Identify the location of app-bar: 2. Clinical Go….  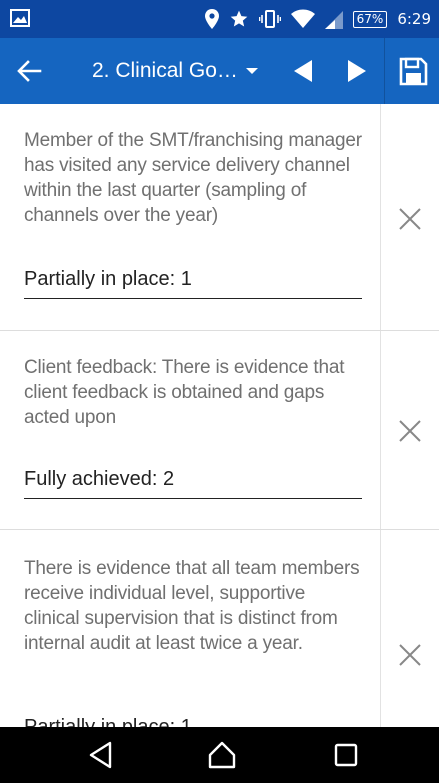
(219, 71).